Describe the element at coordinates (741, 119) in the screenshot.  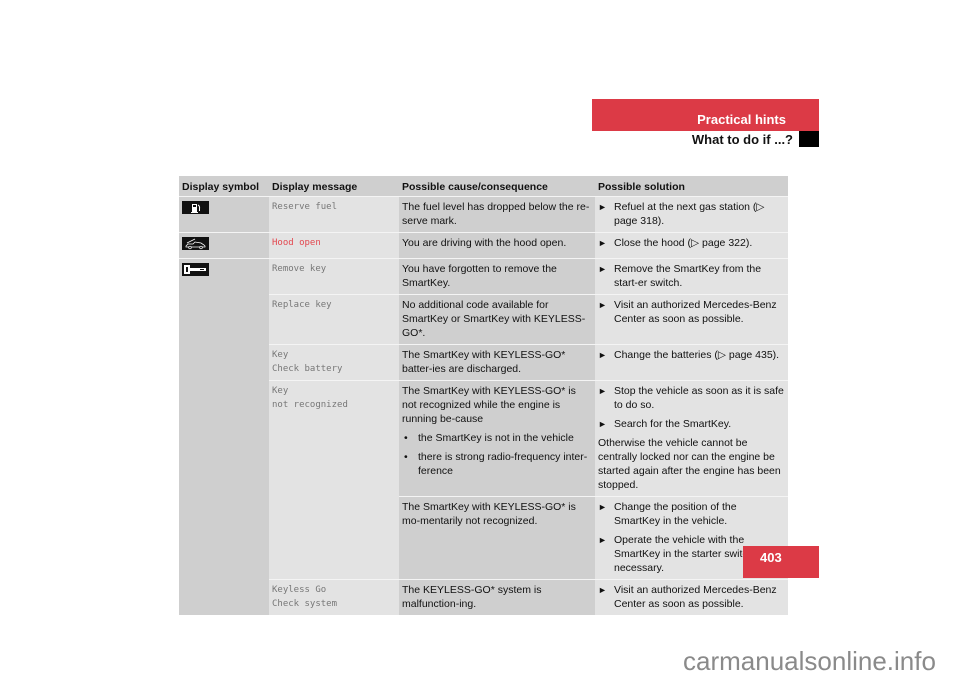
I see `section-title: Practical hints` at that location.